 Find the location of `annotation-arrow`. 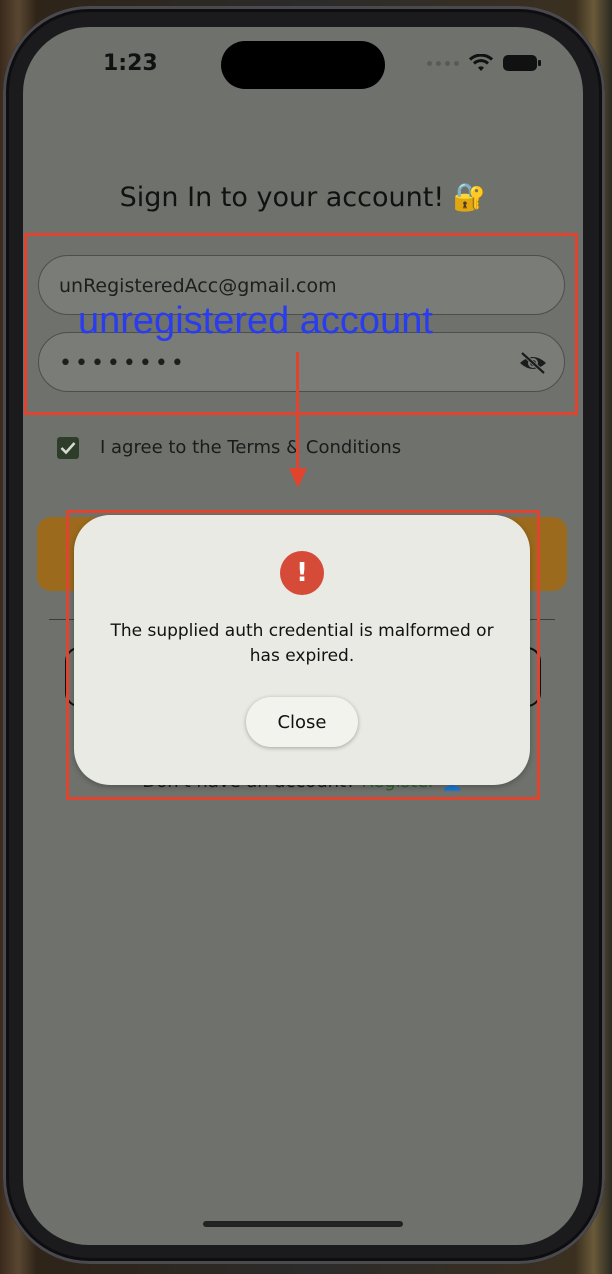

annotation-arrow is located at coordinates (297, 411).